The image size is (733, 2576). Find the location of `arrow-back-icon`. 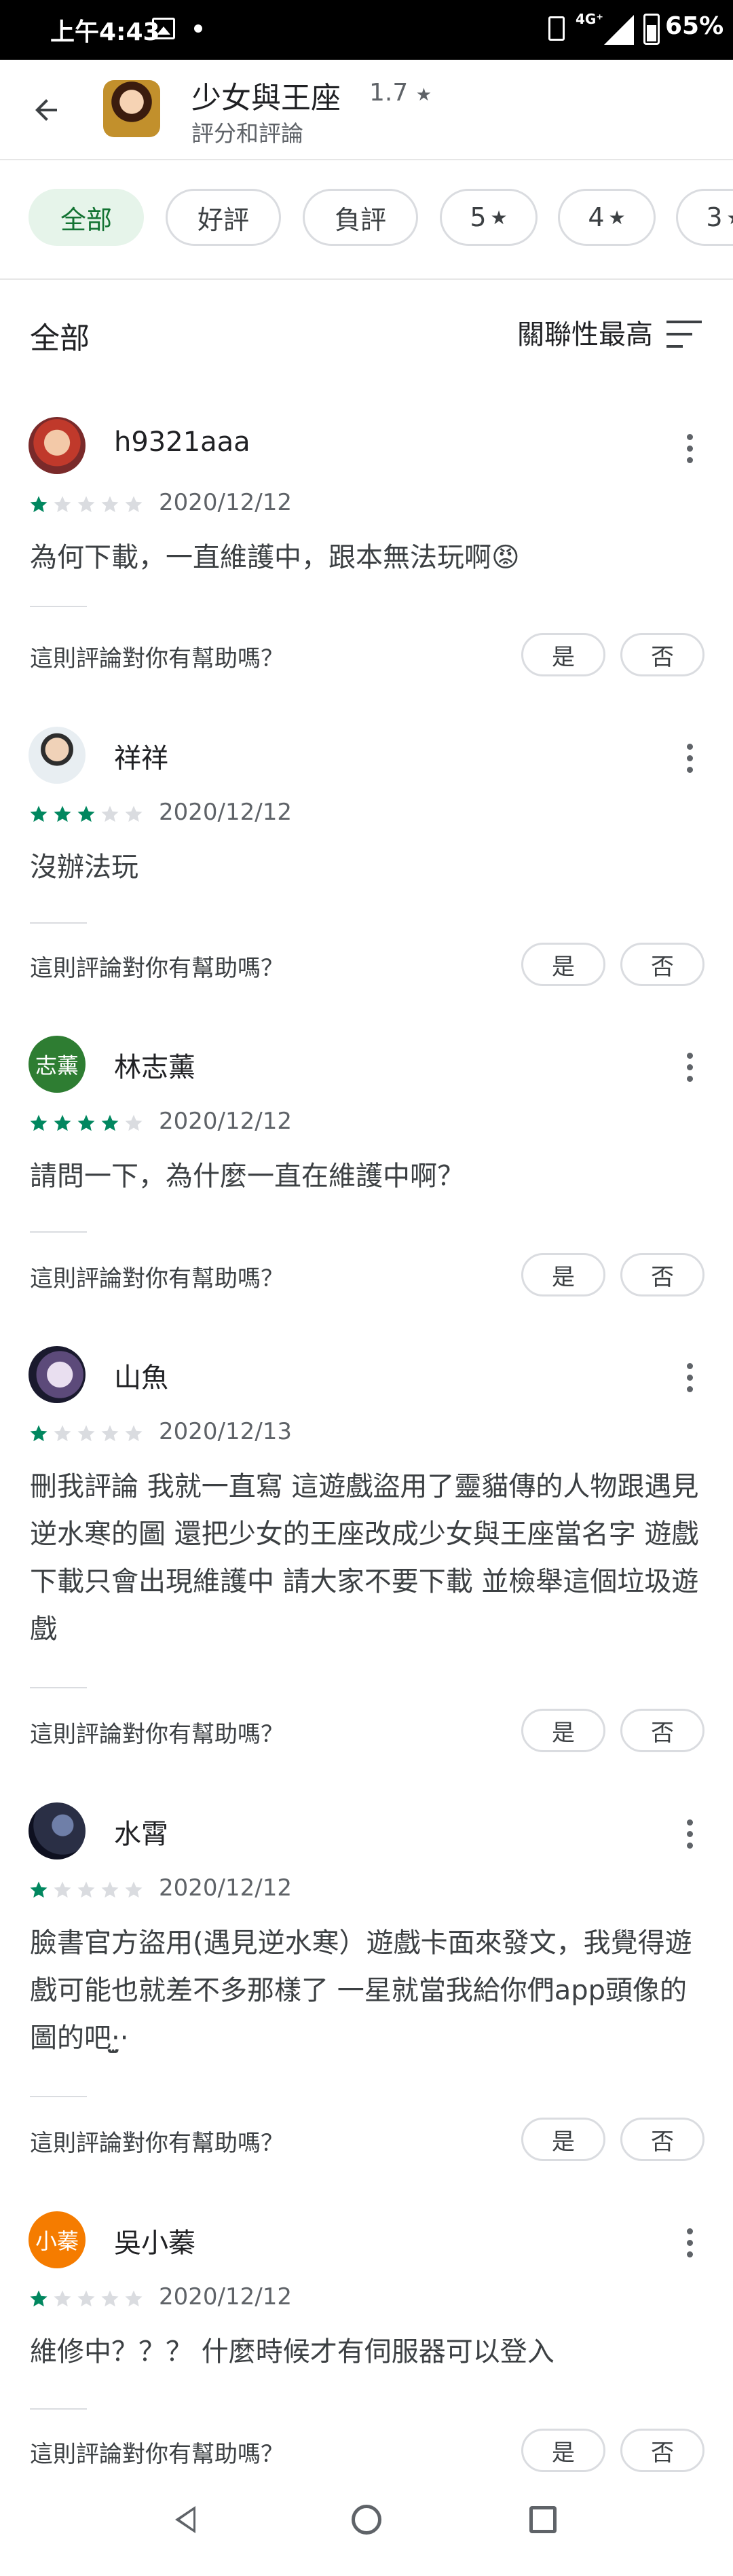

arrow-back-icon is located at coordinates (46, 110).